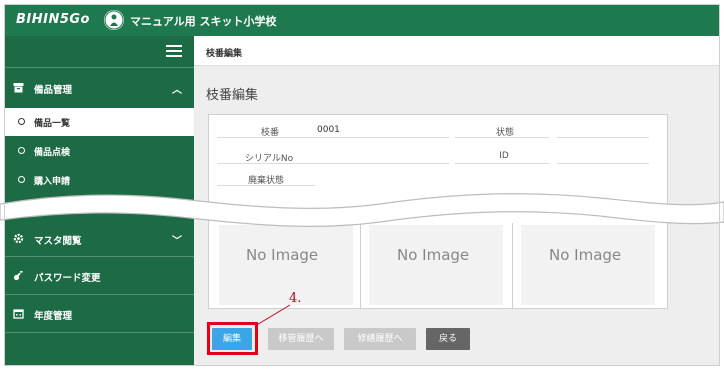  I want to click on page-title: 枝番編集, so click(232, 95).